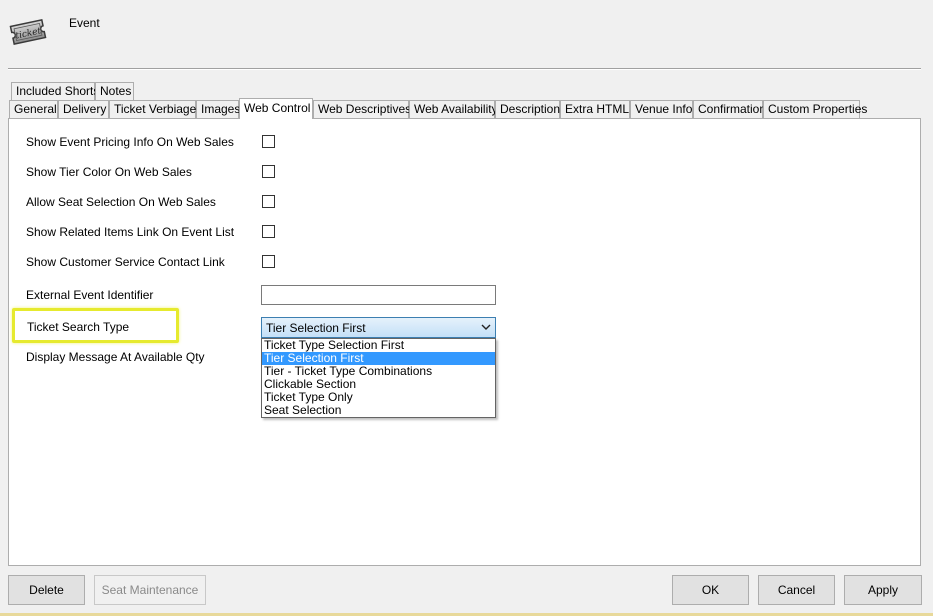  I want to click on label-allow-seat-selection: Allow Seat Selection On Web Sales, so click(121, 202).